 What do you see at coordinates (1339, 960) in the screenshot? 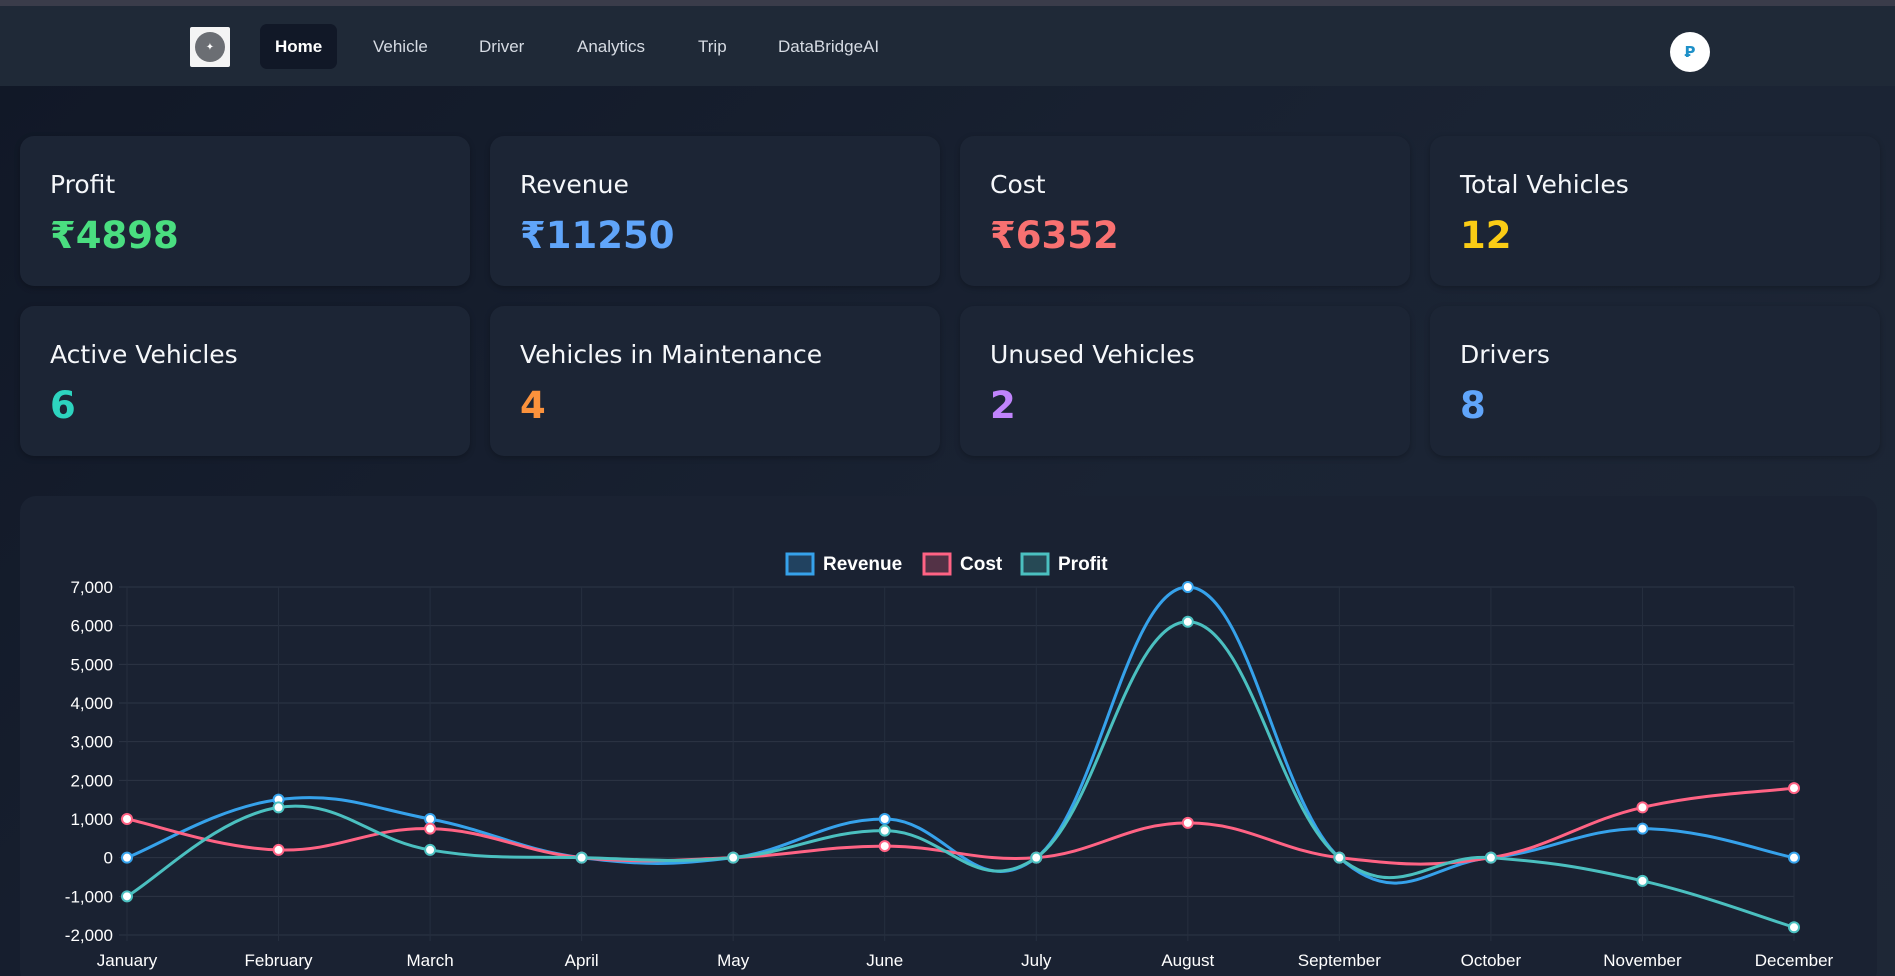
I see `x-tick-label: September` at bounding box center [1339, 960].